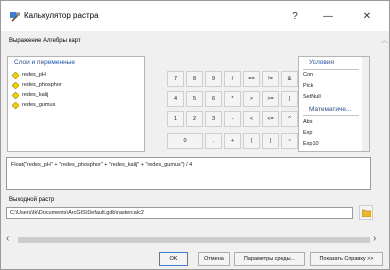 The image size is (390, 270). I want to click on function-item: Exp, so click(307, 133).